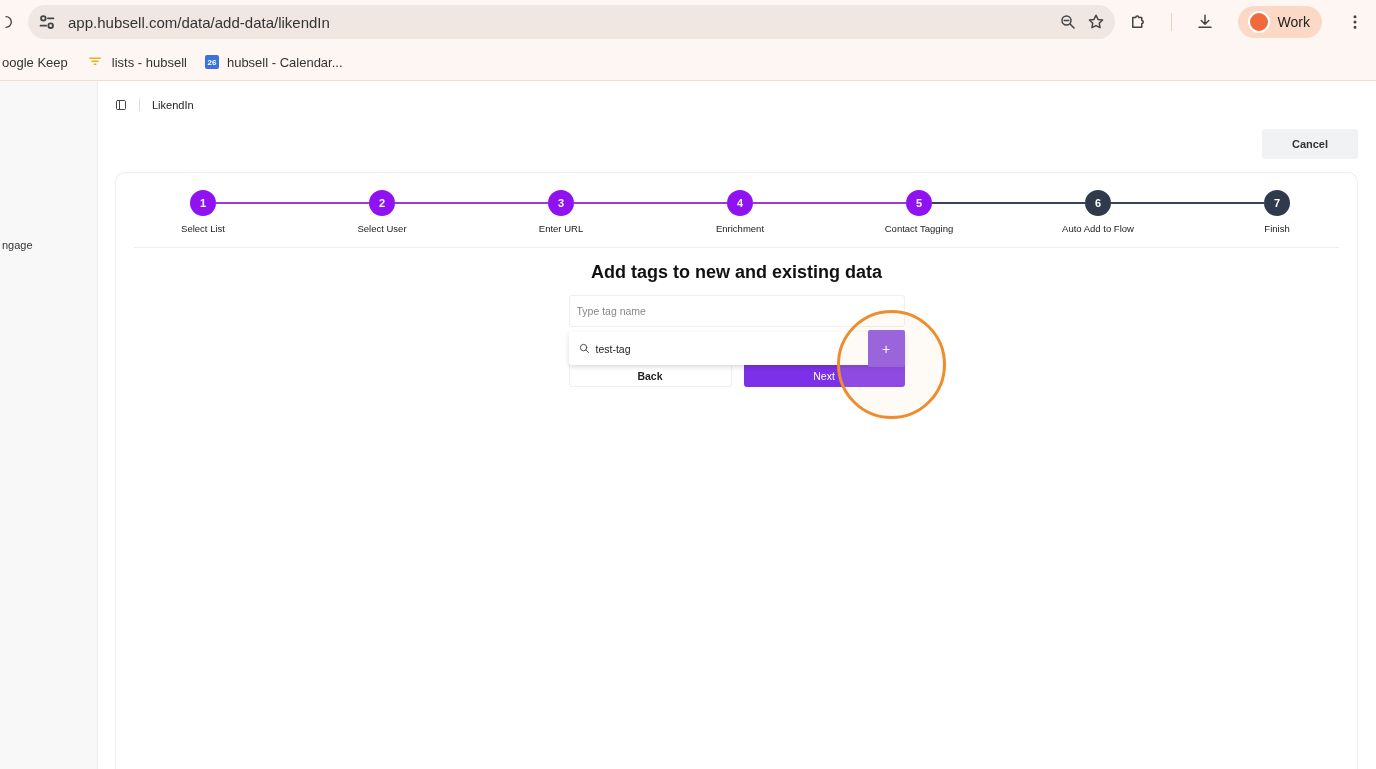 The height and width of the screenshot is (769, 1376). What do you see at coordinates (1067, 22) in the screenshot?
I see `zoom-out-icon` at bounding box center [1067, 22].